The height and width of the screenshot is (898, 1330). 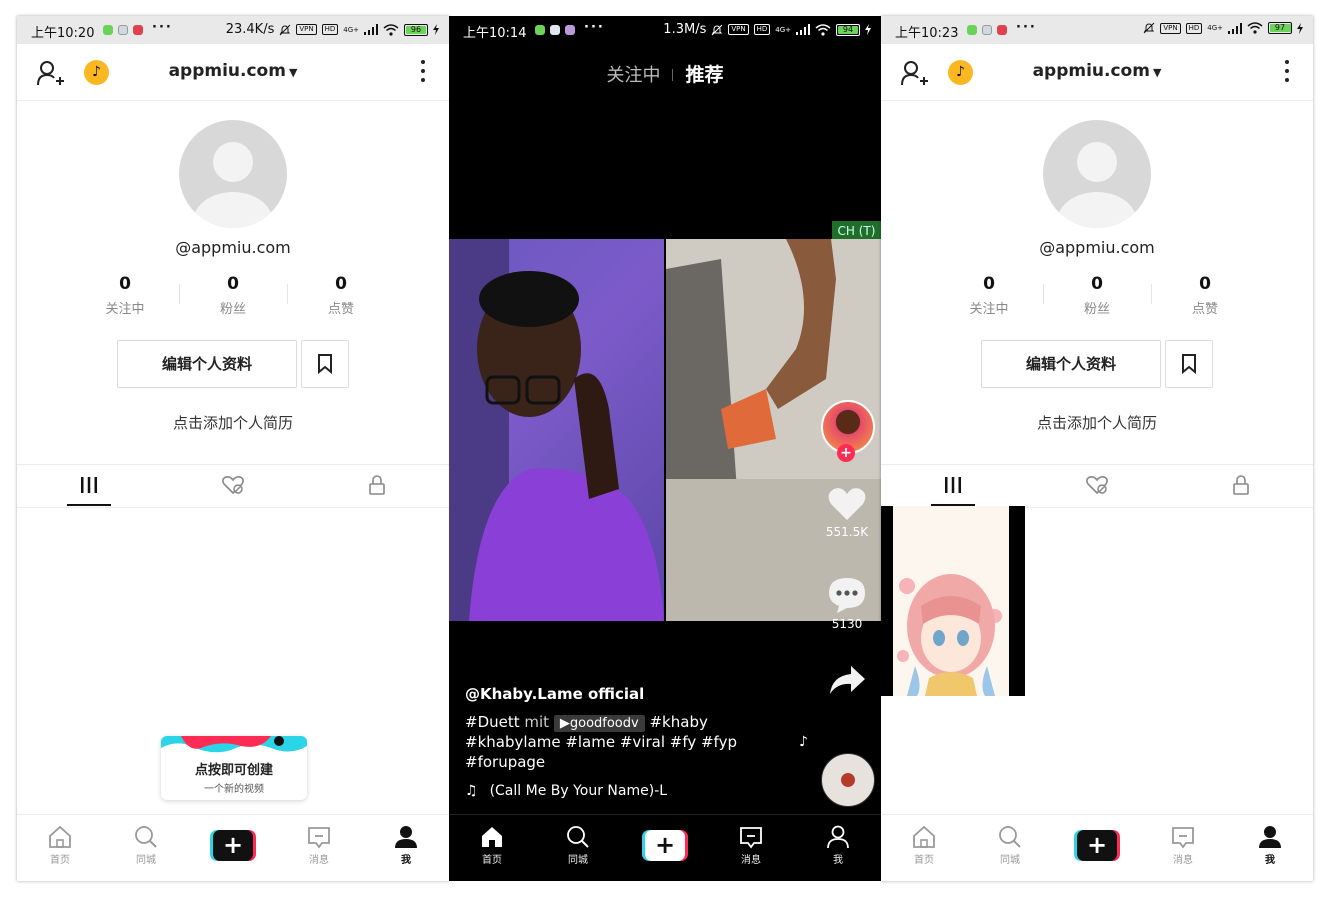 I want to click on duet-left-video, so click(x=556, y=430).